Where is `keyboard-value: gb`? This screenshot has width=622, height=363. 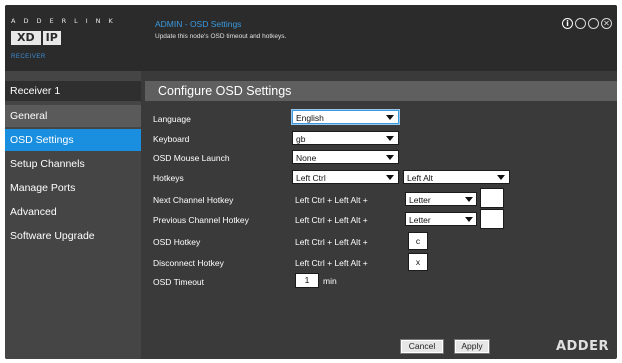
keyboard-value: gb is located at coordinates (301, 139).